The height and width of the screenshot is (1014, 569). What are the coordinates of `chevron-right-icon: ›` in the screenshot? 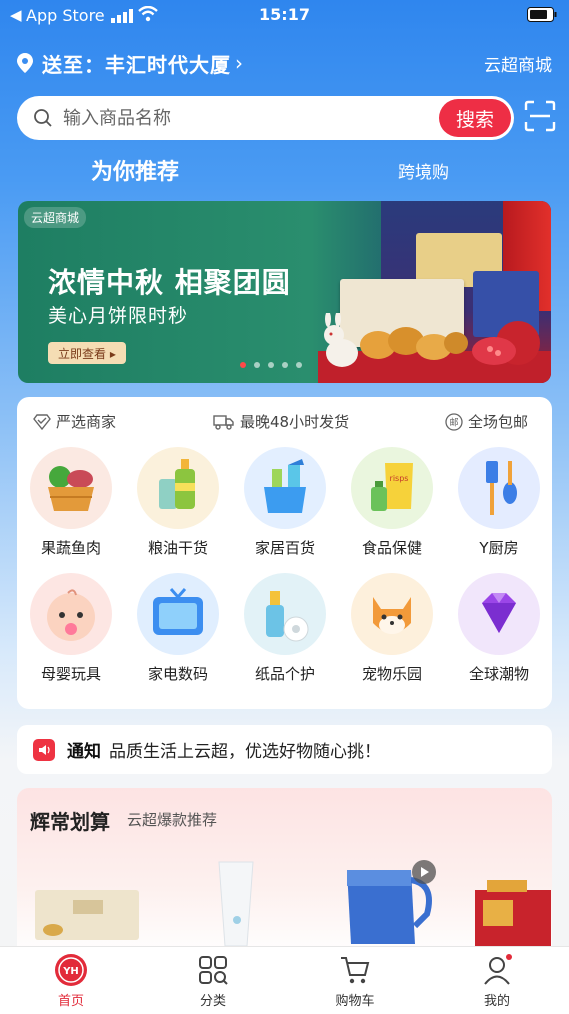 It's located at (239, 63).